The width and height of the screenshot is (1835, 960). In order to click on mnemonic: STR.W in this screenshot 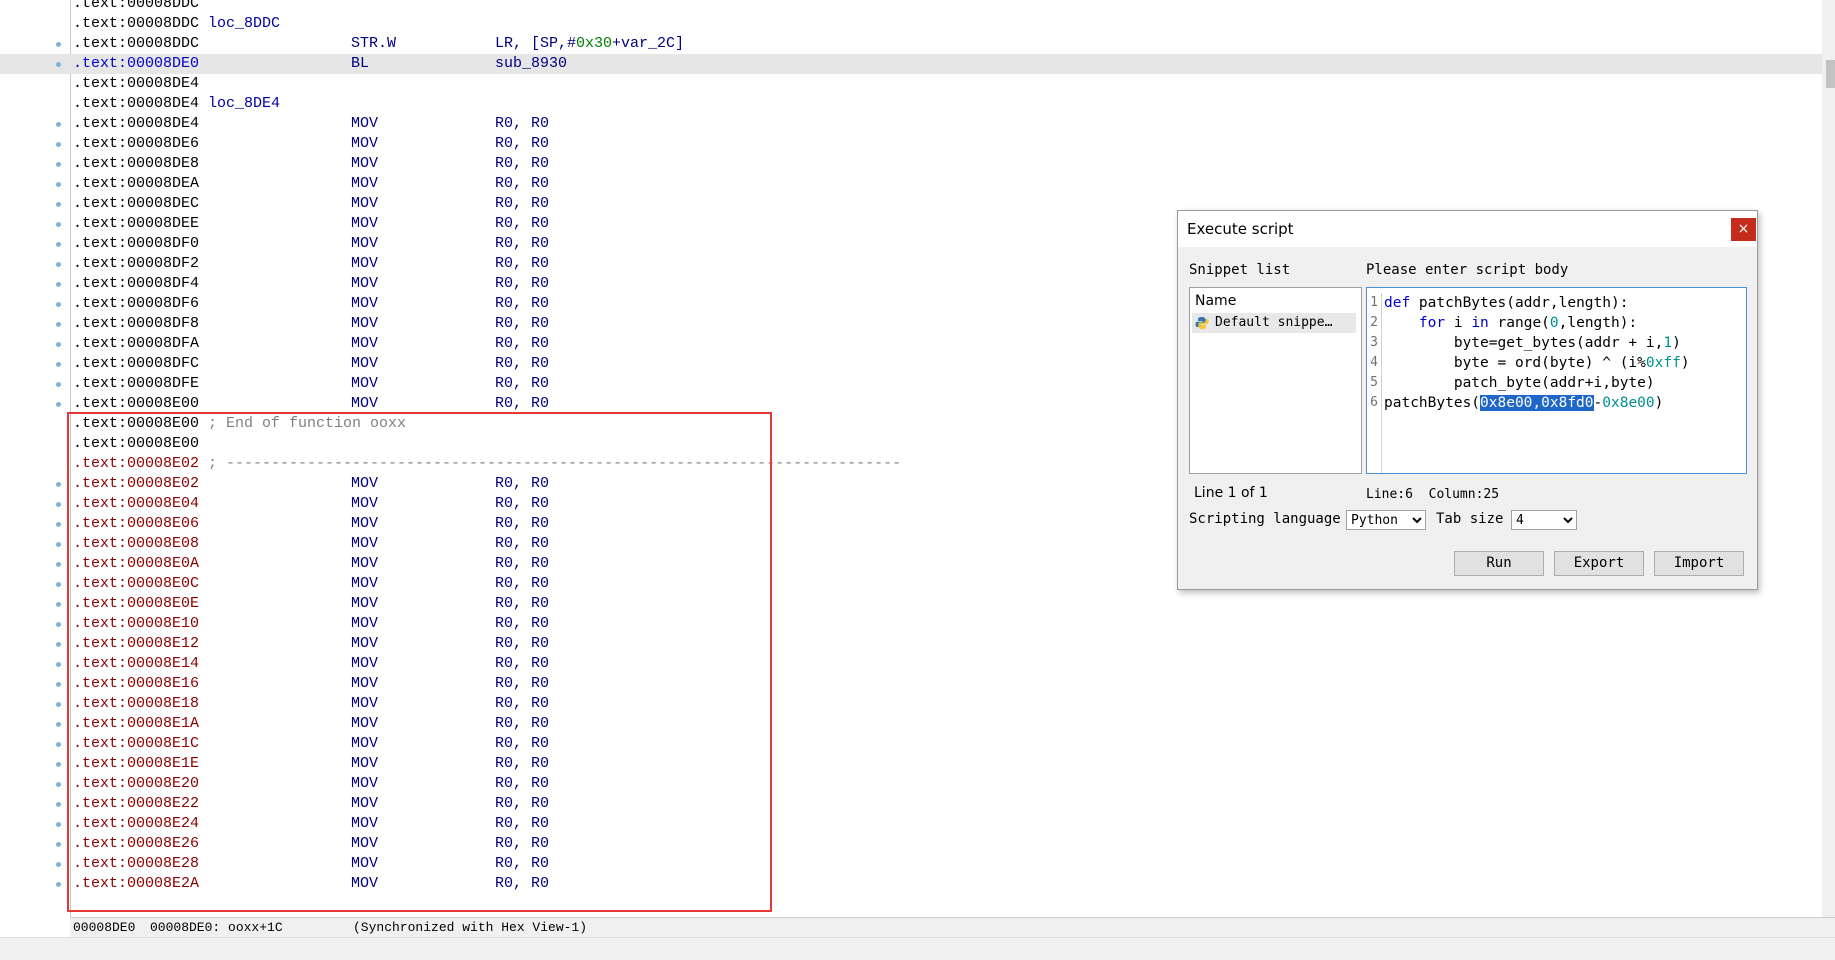, I will do `click(373, 44)`.